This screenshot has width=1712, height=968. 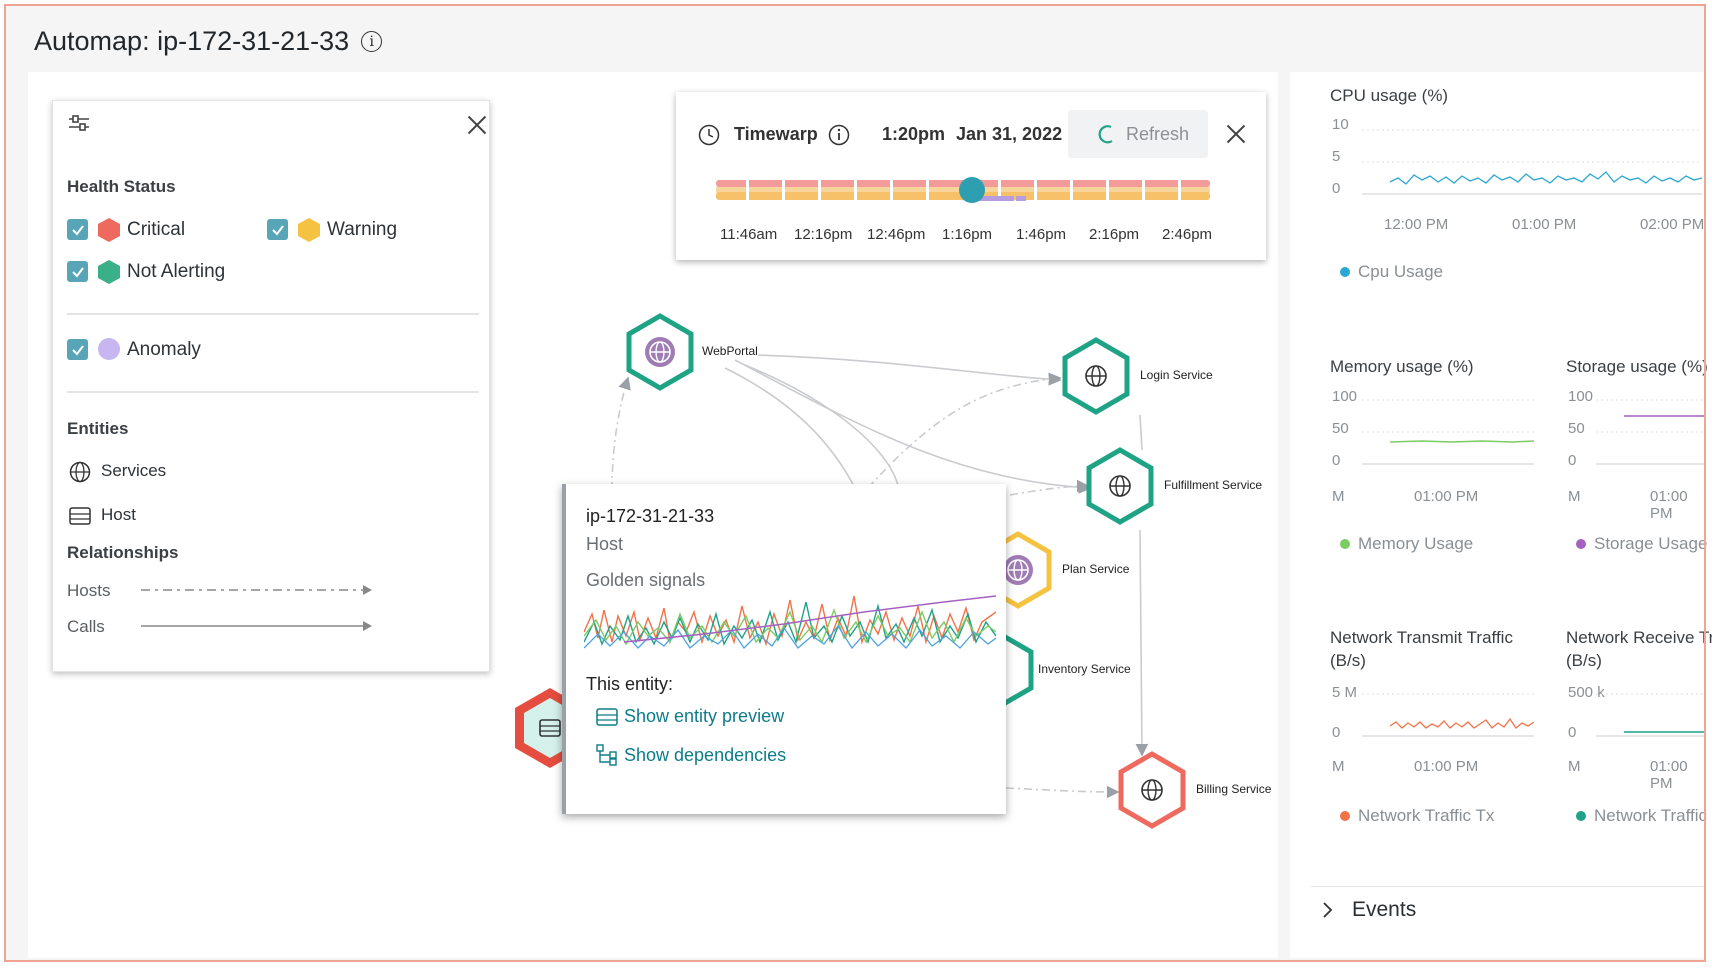 I want to click on node-label-login: Login Service, so click(x=1176, y=375).